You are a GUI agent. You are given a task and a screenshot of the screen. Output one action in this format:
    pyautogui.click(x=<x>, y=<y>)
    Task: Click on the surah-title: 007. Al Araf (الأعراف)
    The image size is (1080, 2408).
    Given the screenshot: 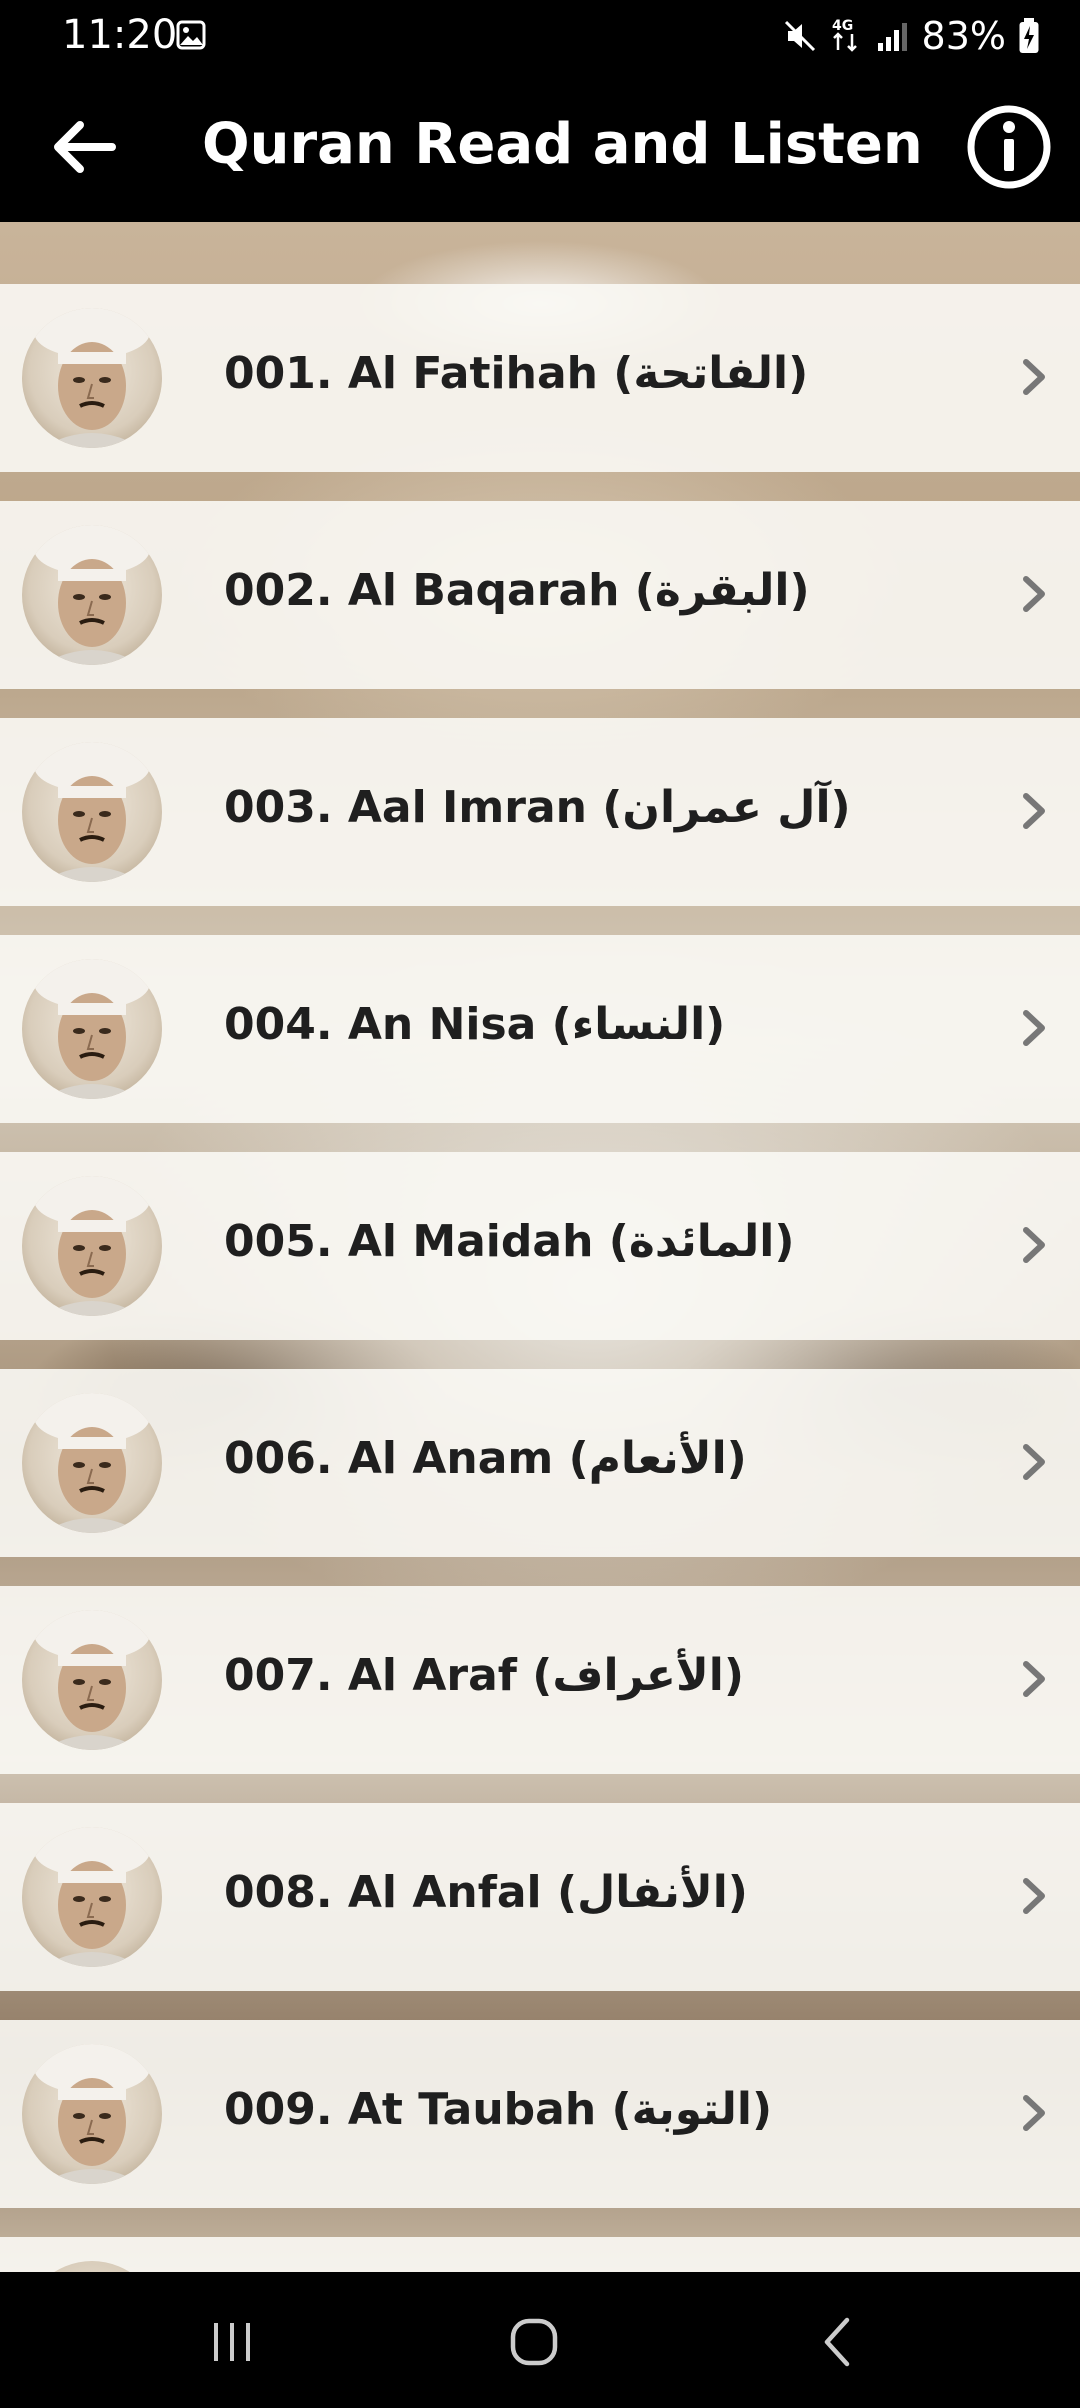 What is the action you would take?
    pyautogui.click(x=484, y=1675)
    